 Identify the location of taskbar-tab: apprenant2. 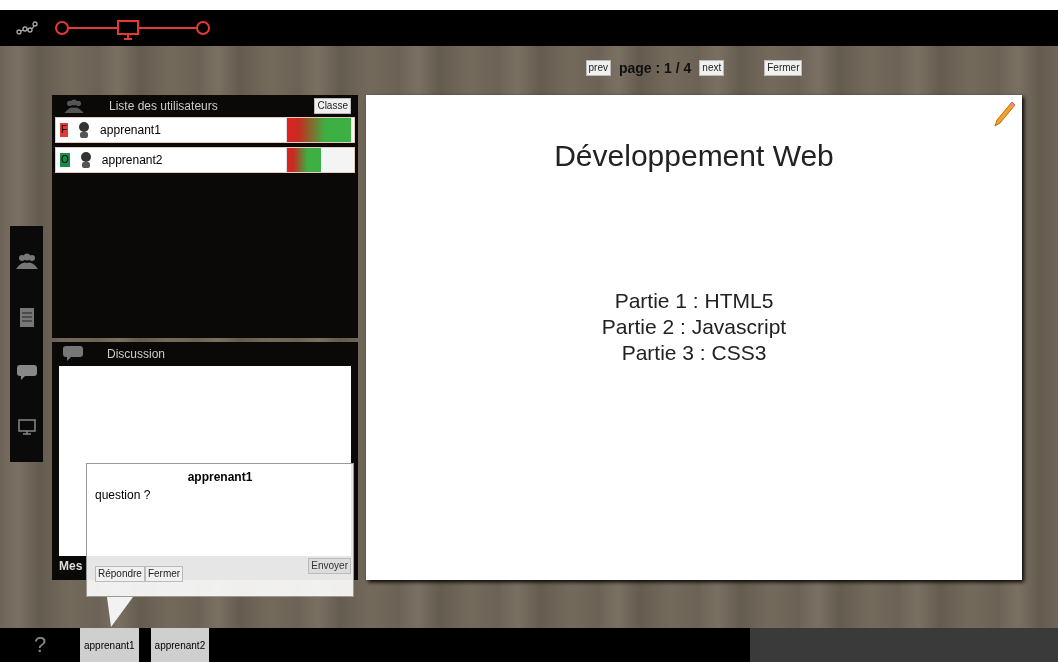
(180, 645).